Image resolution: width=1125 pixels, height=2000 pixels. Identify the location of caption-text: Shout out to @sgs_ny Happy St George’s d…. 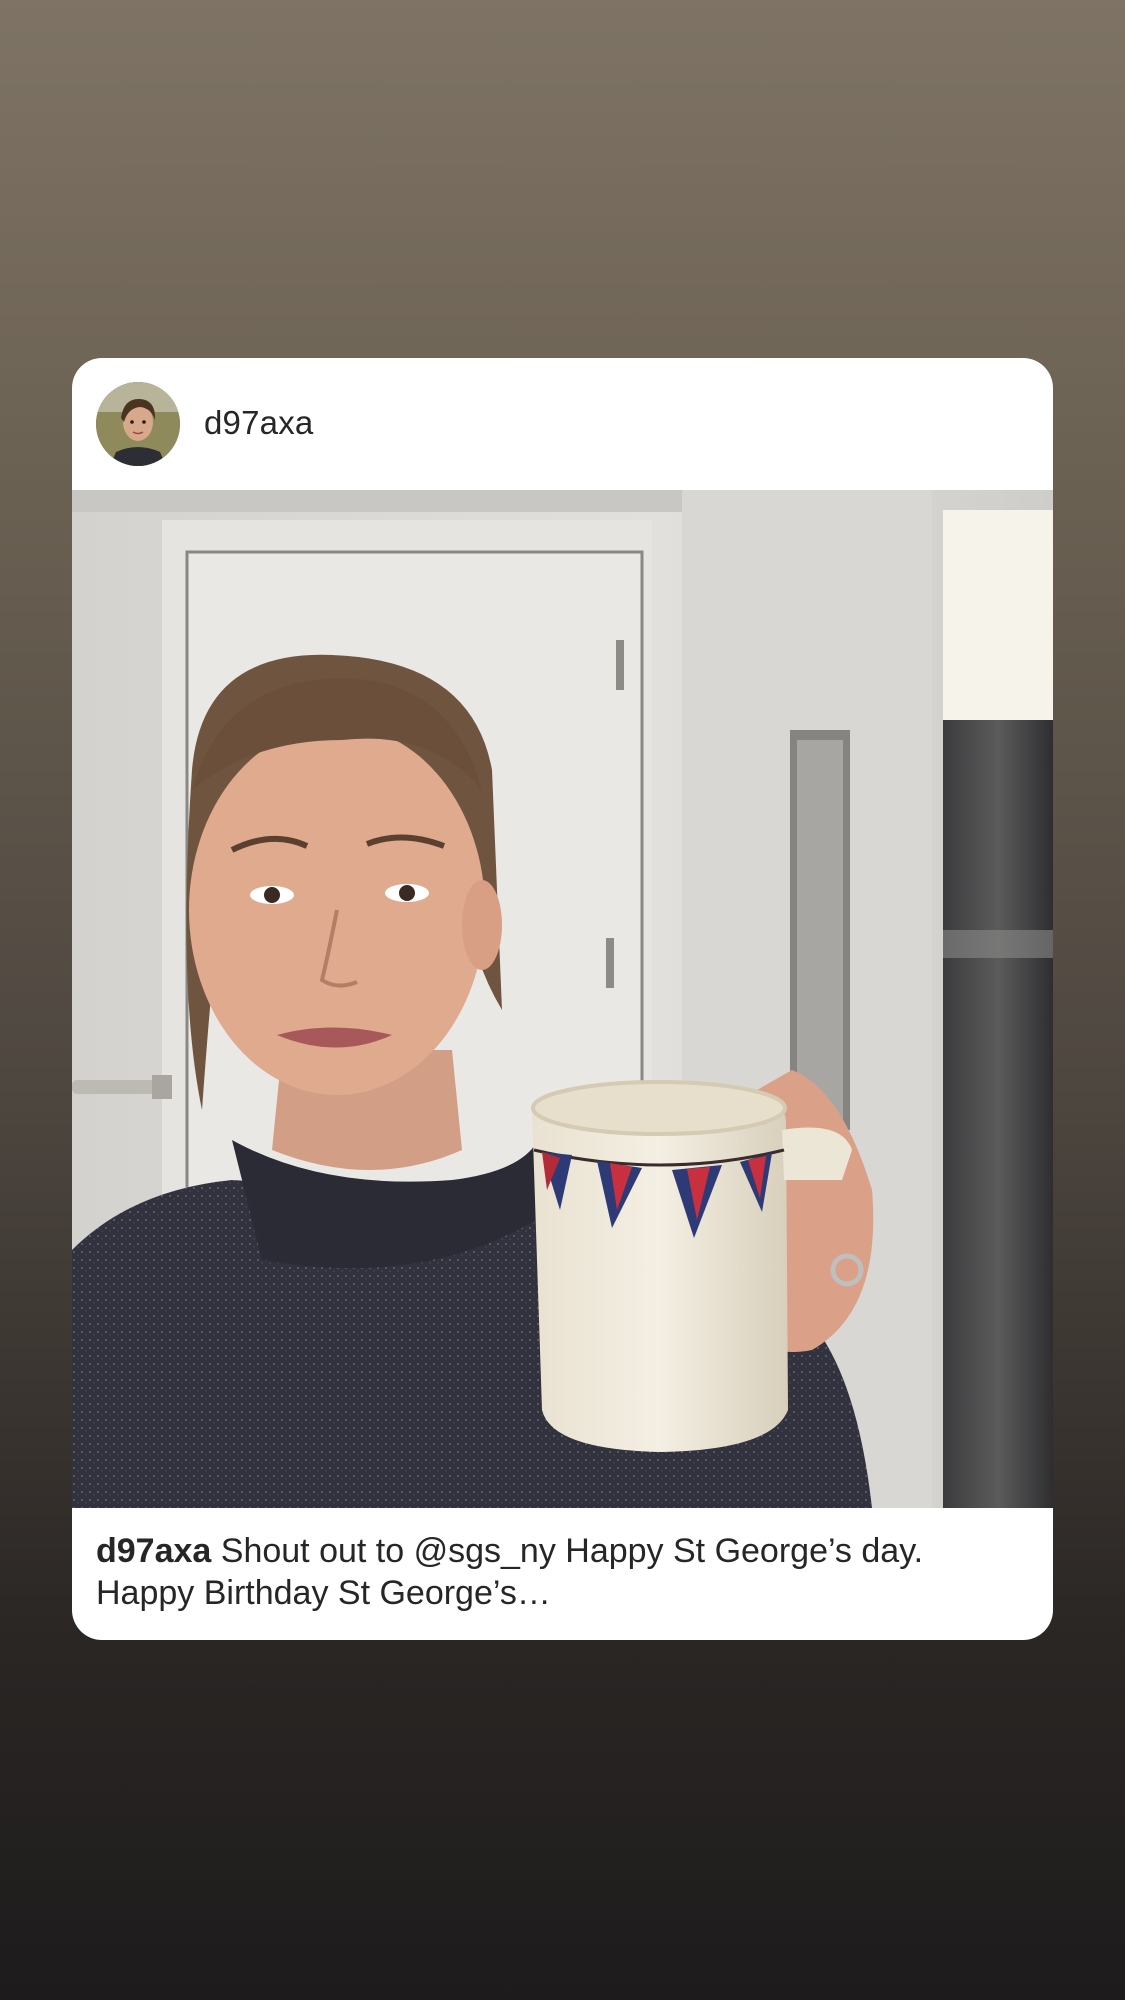
(510, 1572).